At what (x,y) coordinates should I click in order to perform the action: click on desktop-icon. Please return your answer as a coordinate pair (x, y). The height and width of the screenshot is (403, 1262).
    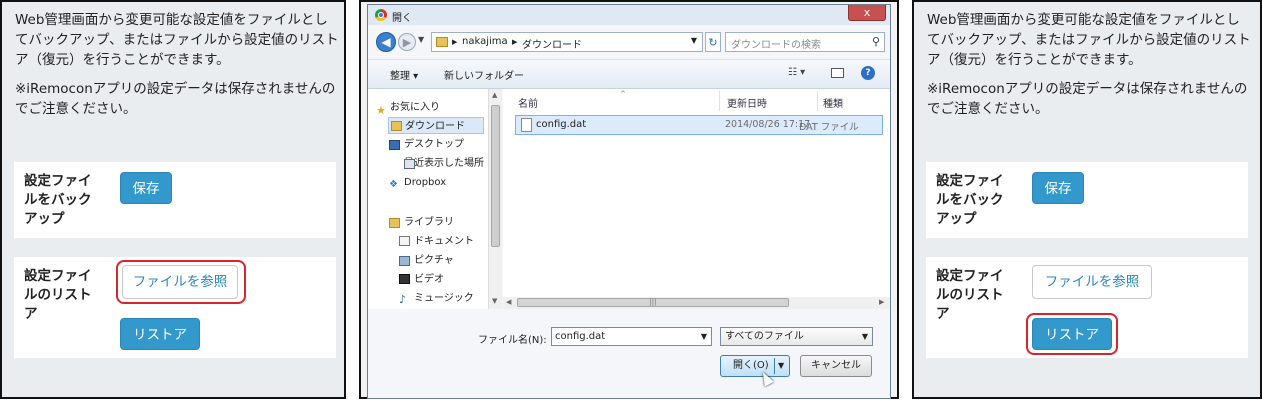
    Looking at the image, I should click on (394, 145).